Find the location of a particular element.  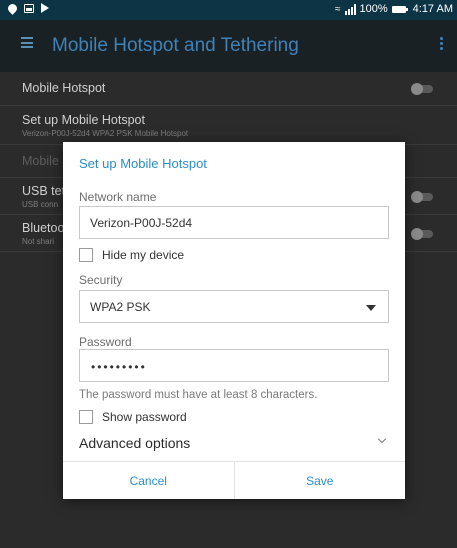

menu-icon is located at coordinates (27, 42).